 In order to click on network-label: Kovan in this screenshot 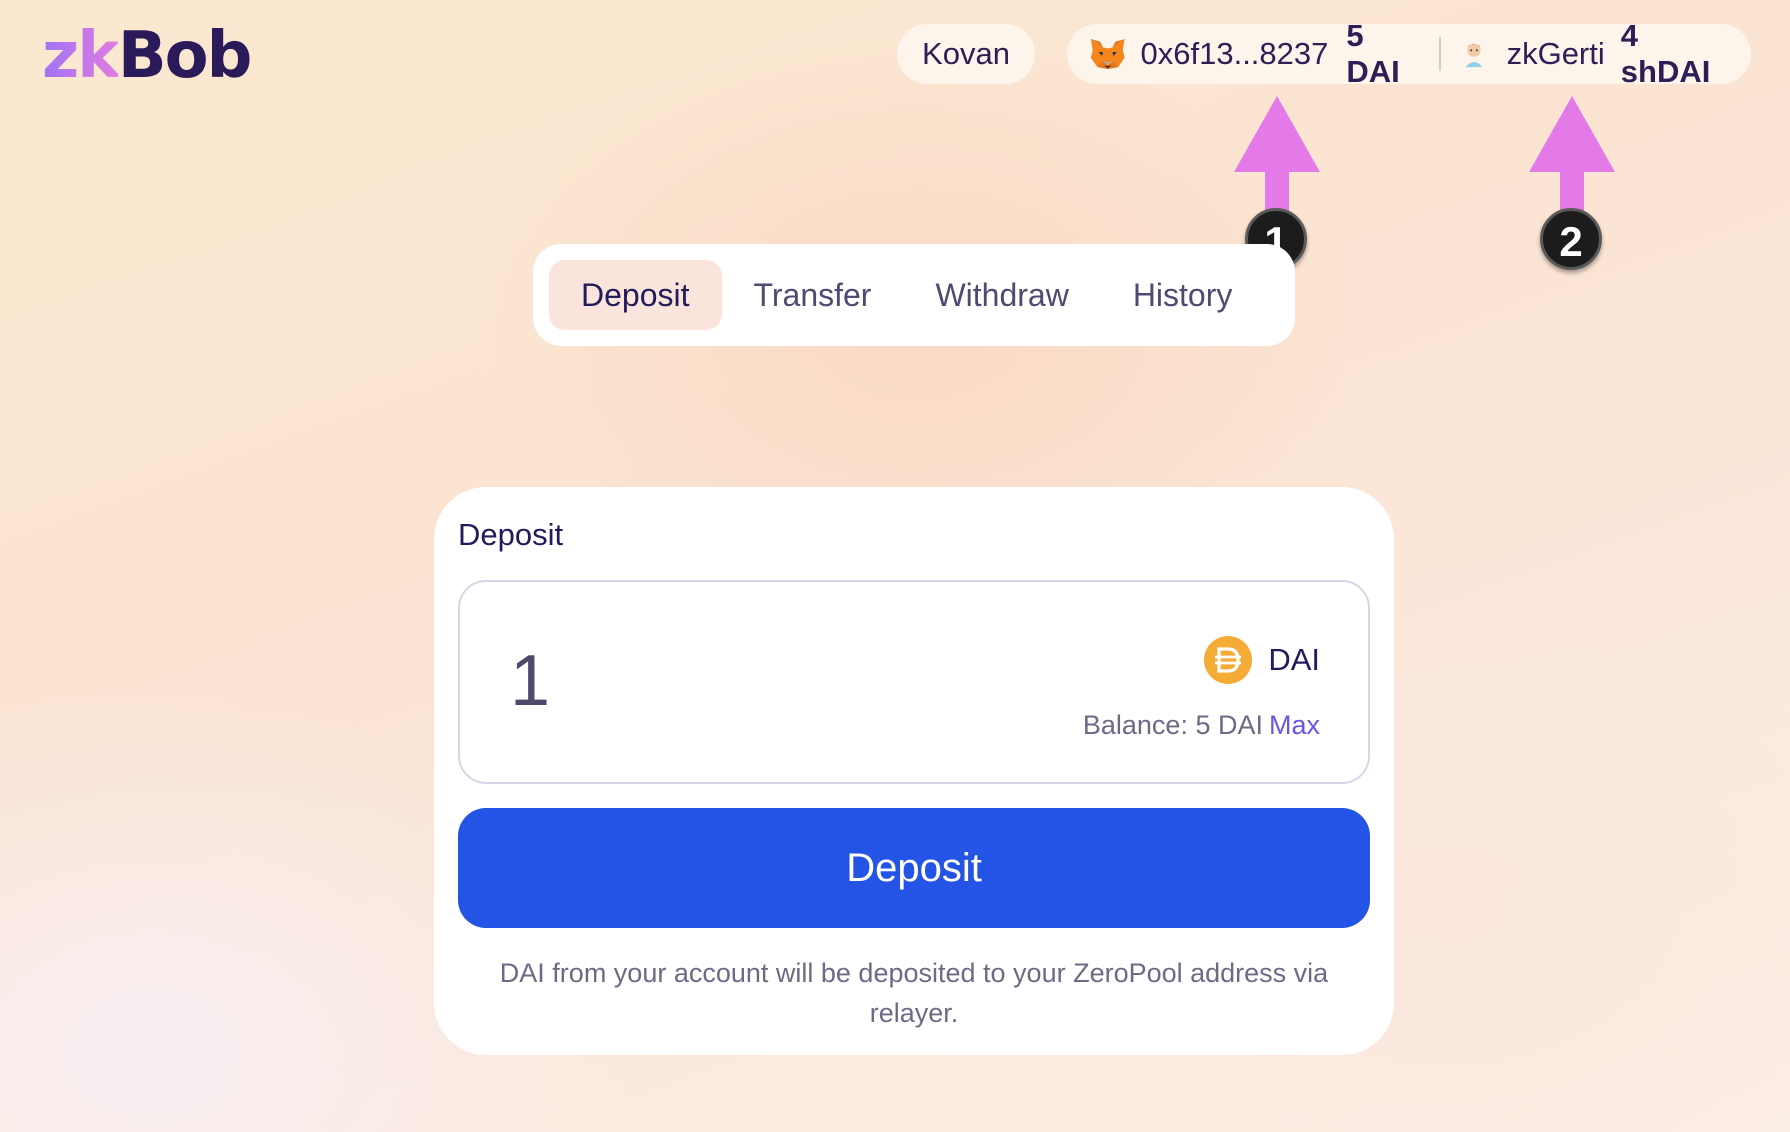, I will do `click(966, 53)`.